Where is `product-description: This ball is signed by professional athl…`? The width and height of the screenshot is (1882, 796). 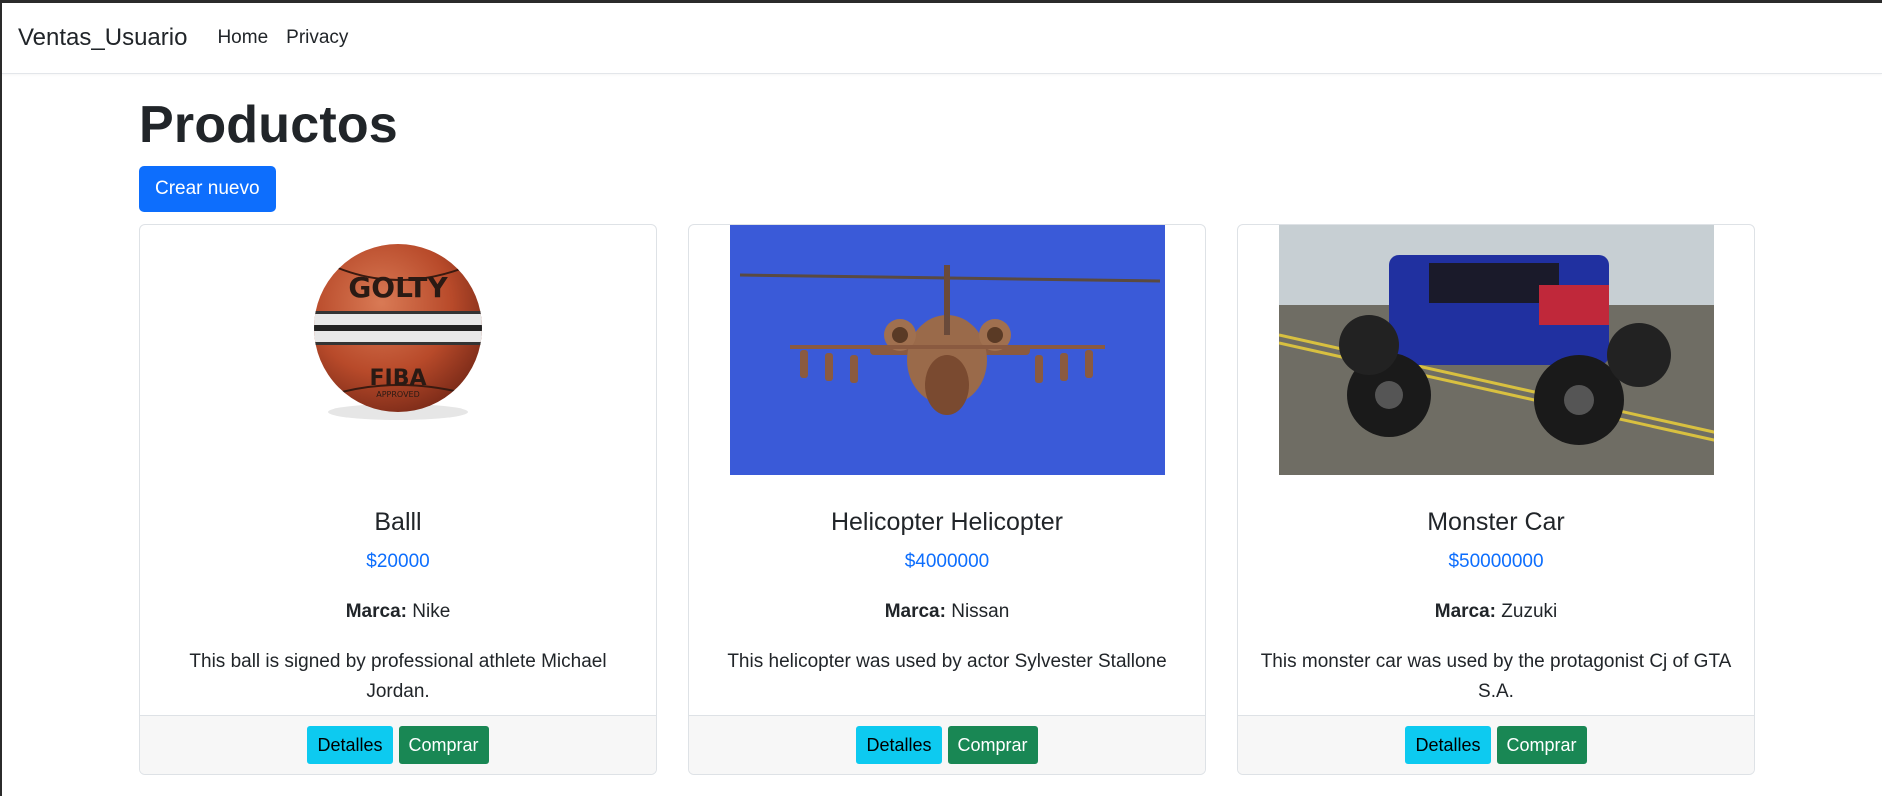 product-description: This ball is signed by professional athl… is located at coordinates (398, 677).